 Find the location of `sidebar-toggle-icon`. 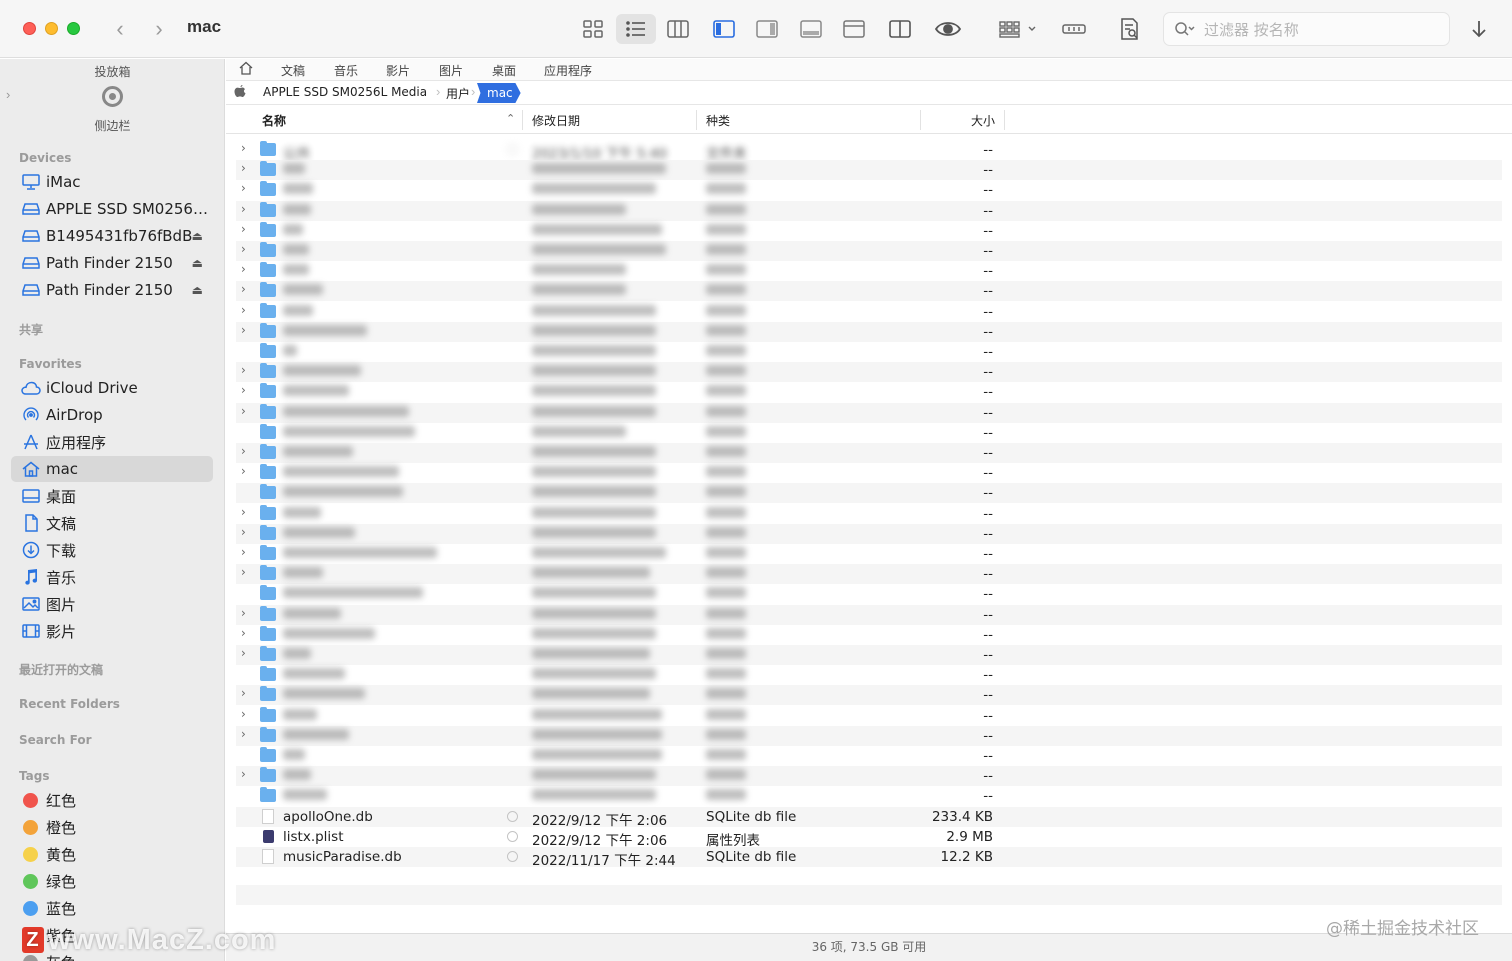

sidebar-toggle-icon is located at coordinates (724, 29).